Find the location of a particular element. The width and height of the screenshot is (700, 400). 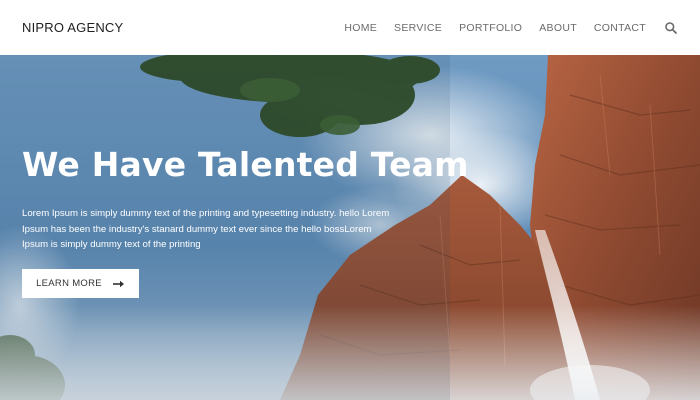

main-nav: HOME SERVICE PORTFOLIO ABOUT CONTACT is located at coordinates (511, 28).